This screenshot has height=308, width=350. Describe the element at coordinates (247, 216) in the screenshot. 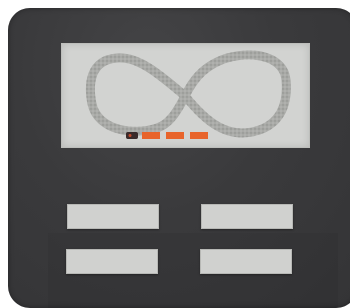

I see `control-button-top-right` at that location.